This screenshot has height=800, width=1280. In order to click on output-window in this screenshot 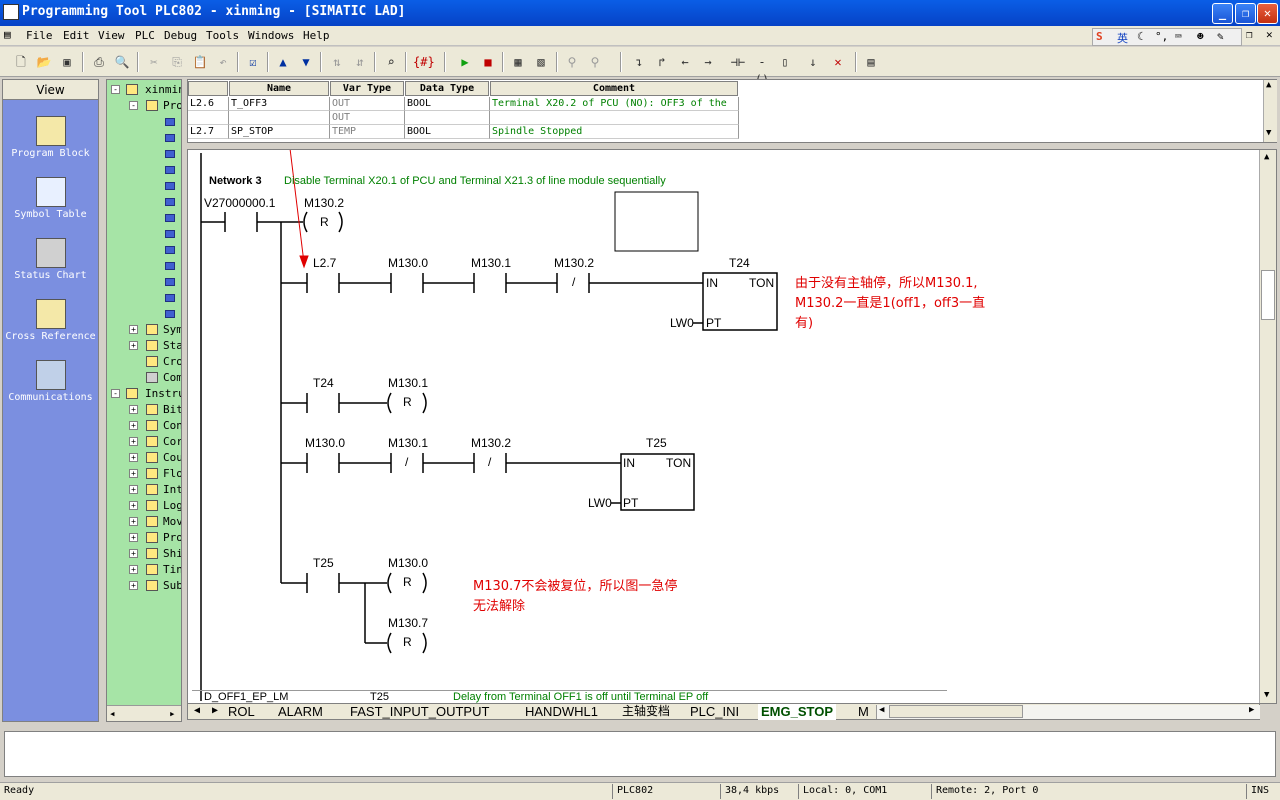, I will do `click(640, 754)`.